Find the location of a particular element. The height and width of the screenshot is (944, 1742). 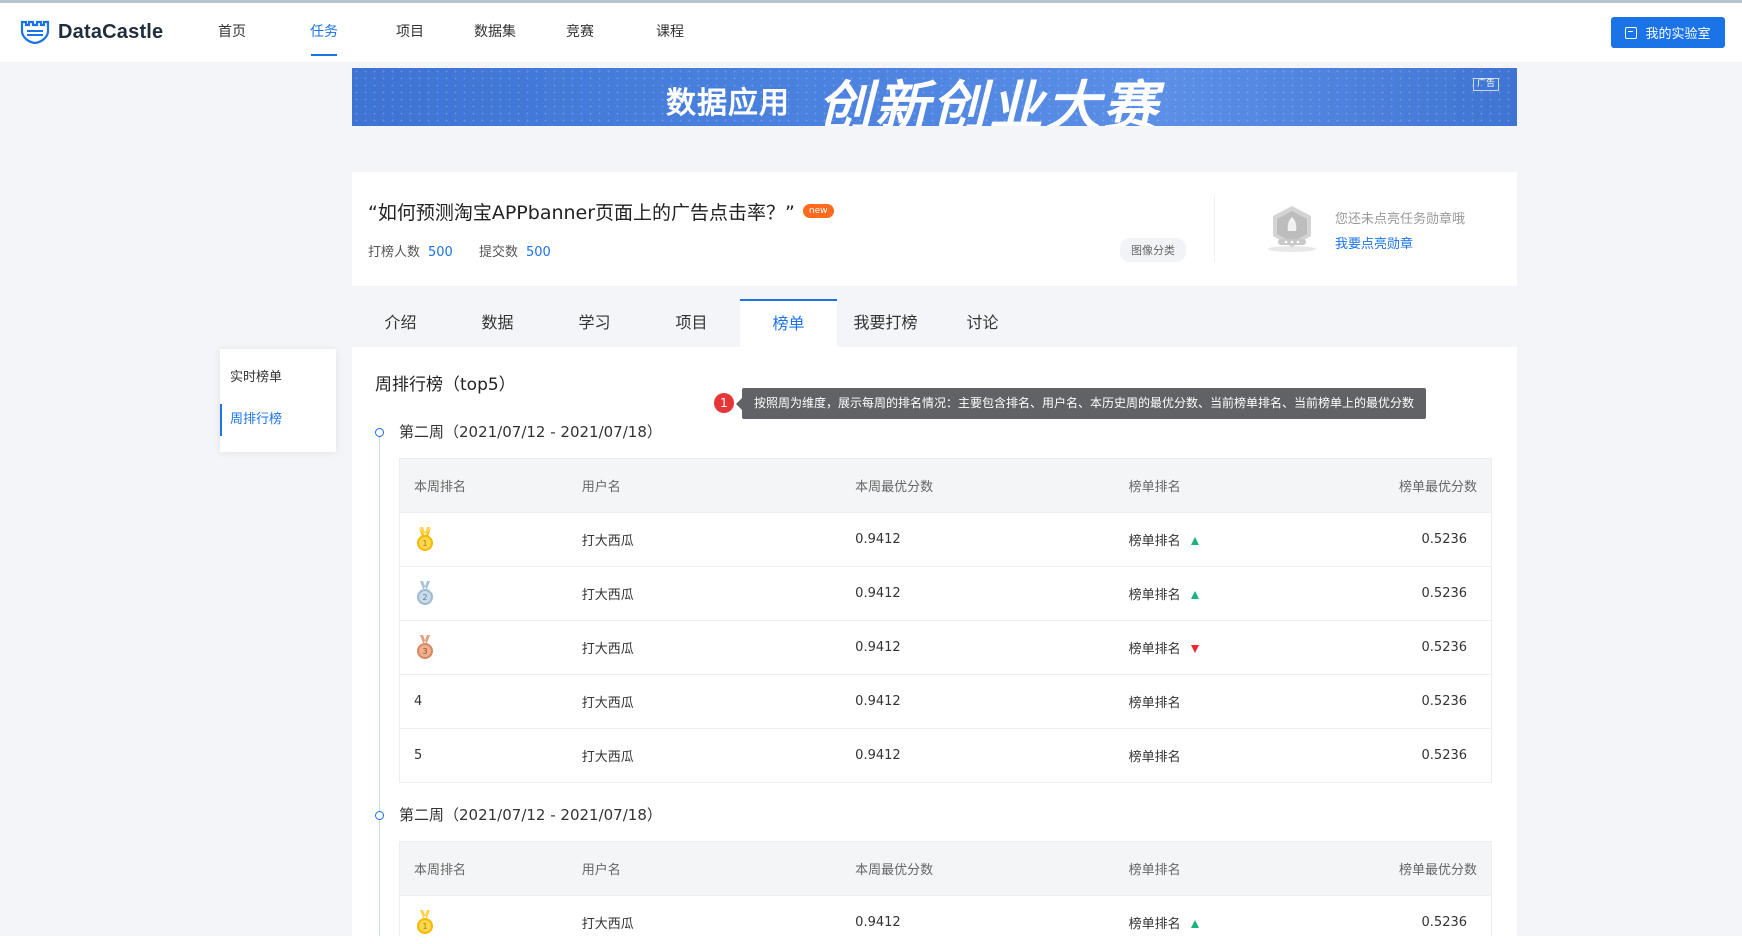

task-title-text: “如何预测淘宝APPbanner页面上的广告点击率？” is located at coordinates (581, 213).